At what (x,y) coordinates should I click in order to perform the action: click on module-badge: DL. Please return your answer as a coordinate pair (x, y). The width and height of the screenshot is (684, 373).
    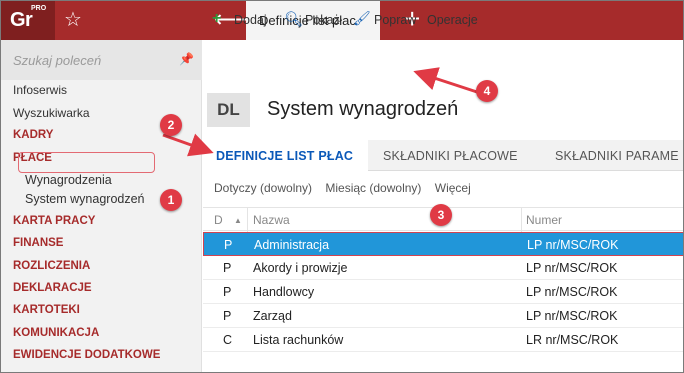
    Looking at the image, I should click on (228, 110).